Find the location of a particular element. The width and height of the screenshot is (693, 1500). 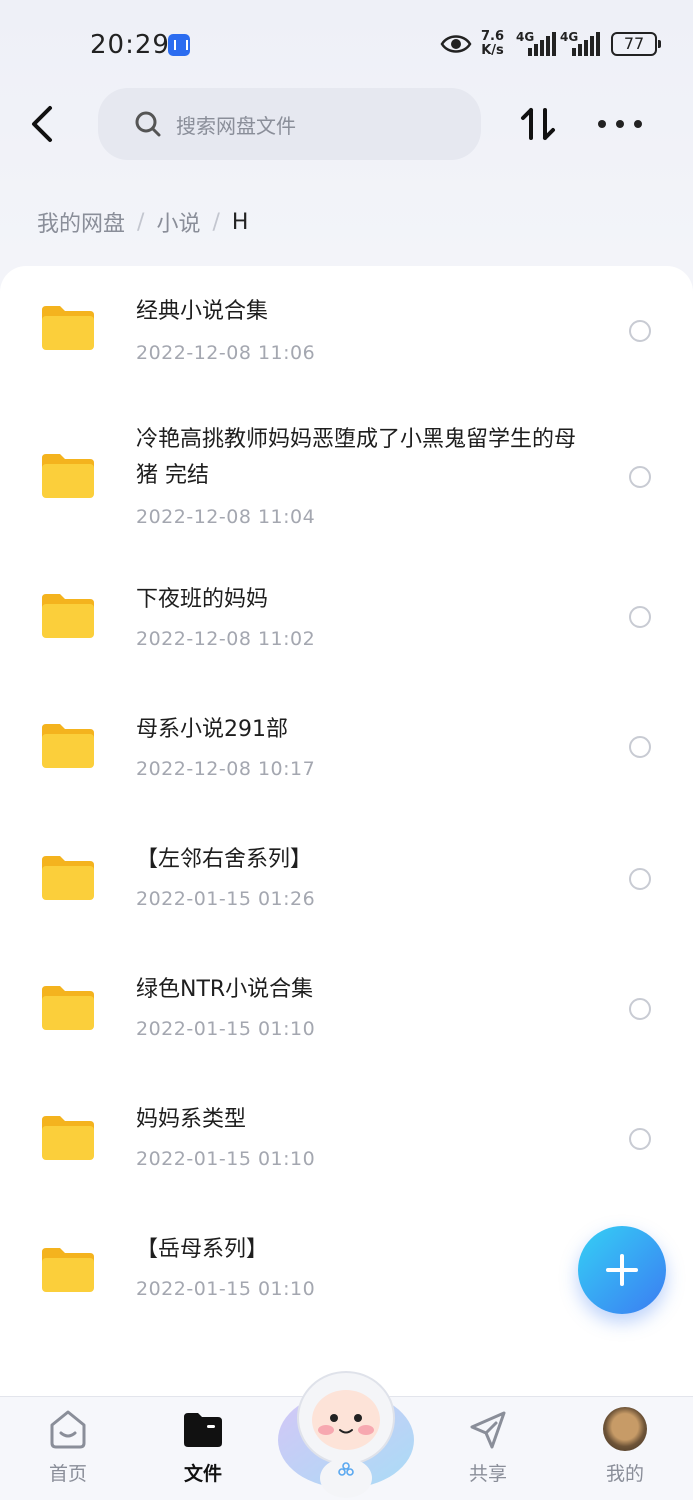

more-options-button is located at coordinates (620, 124).